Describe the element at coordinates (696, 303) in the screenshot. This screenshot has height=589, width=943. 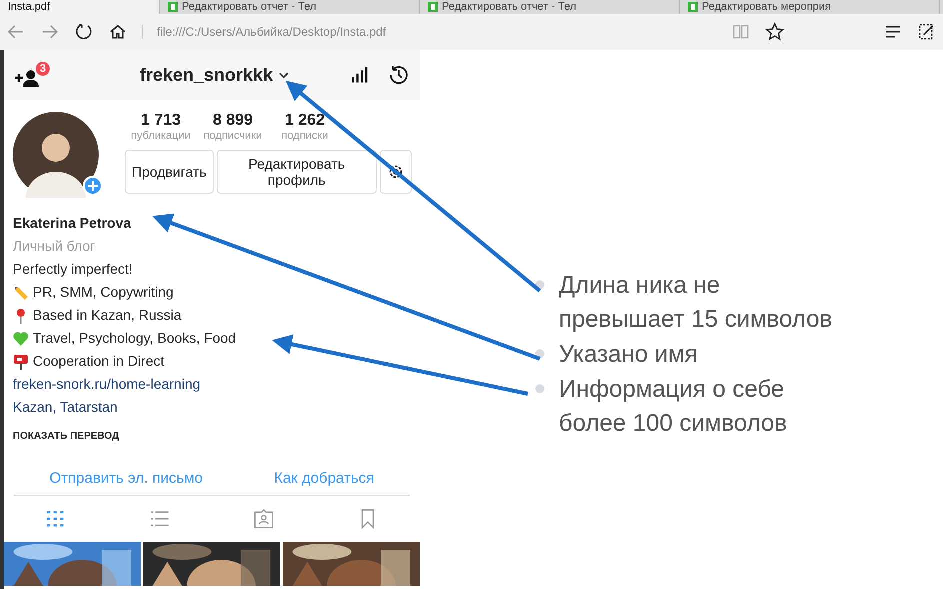
I see `annotation-text: Длина ника не превышает 15 символов` at that location.